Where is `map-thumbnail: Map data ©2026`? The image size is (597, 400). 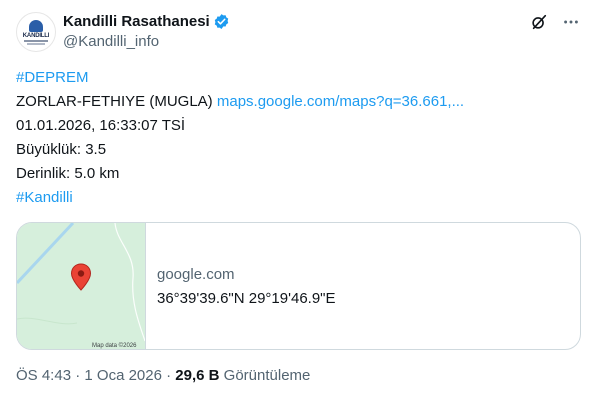
map-thumbnail: Map data ©2026 is located at coordinates (81, 286).